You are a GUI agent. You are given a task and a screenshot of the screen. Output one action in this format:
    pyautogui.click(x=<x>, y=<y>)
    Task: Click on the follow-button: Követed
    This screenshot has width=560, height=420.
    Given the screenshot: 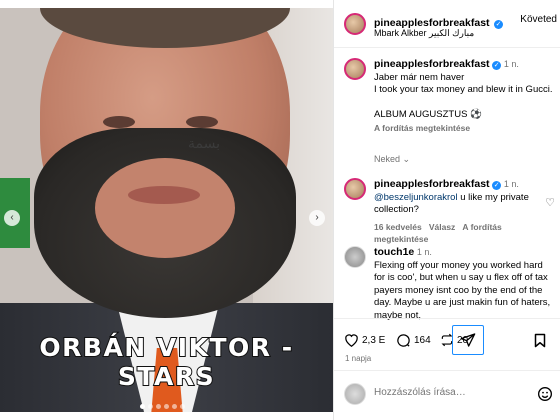 What is the action you would take?
    pyautogui.click(x=538, y=19)
    